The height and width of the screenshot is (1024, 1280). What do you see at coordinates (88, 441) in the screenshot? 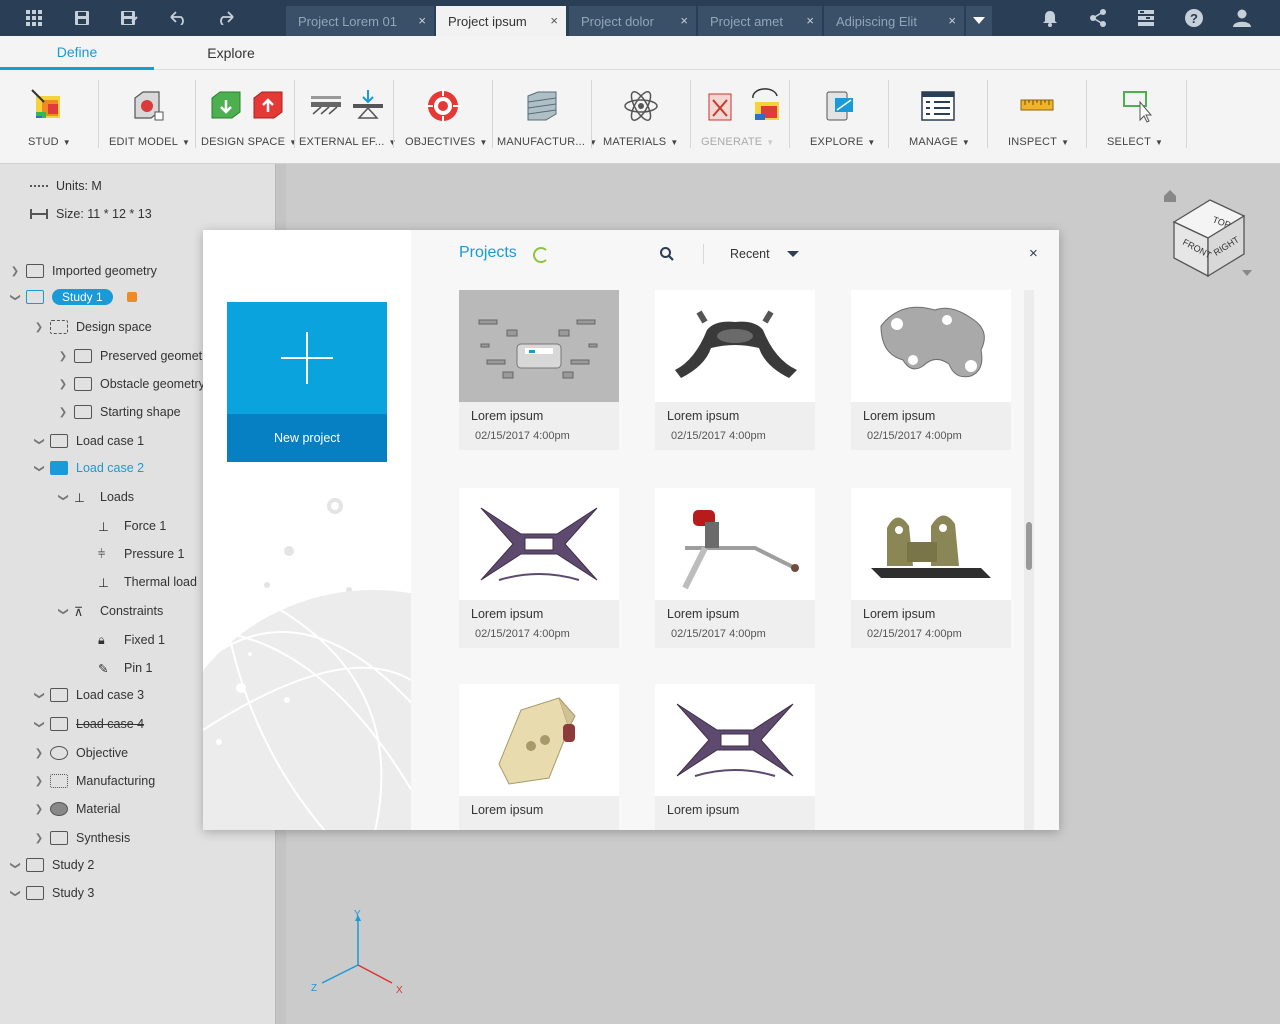
I see `tree-item-load-case-1: ❯ Load case 1` at bounding box center [88, 441].